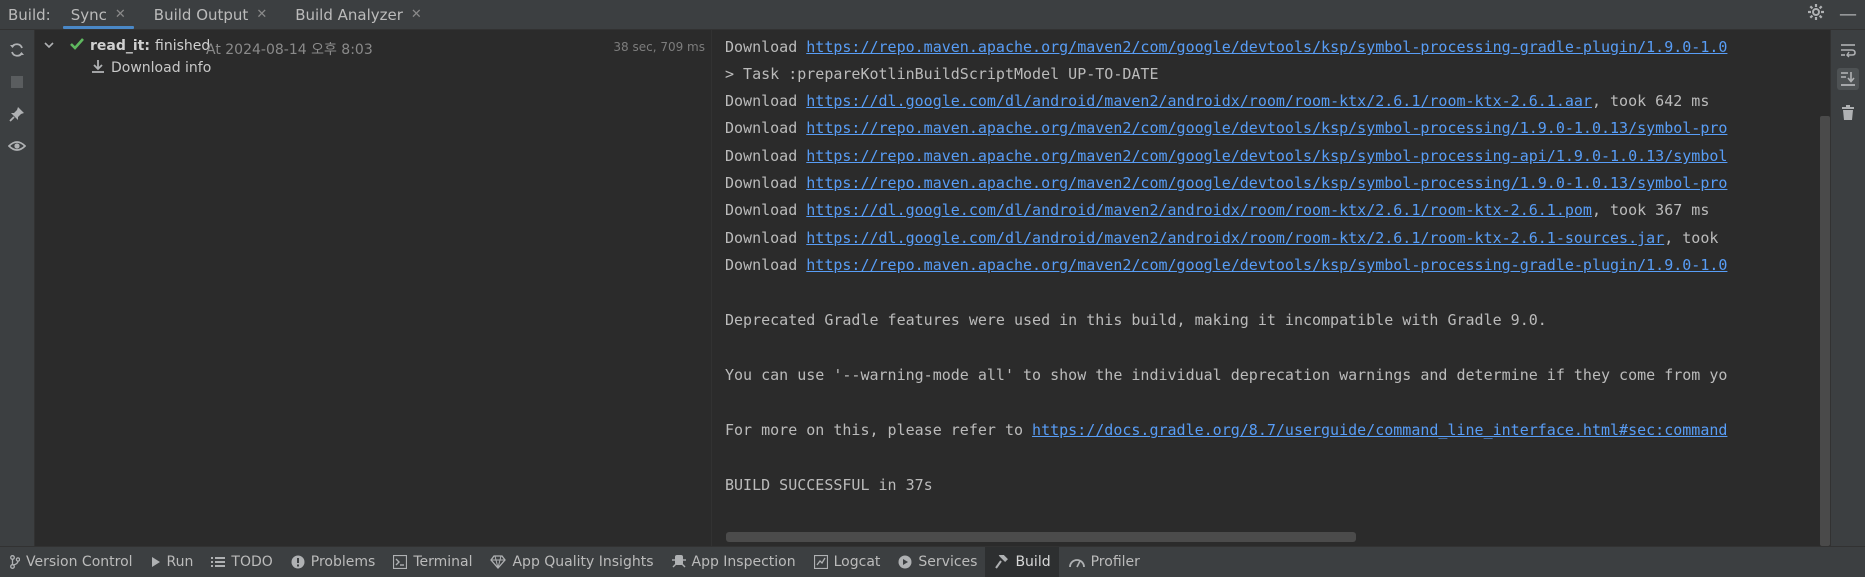  Describe the element at coordinates (88, 14) in the screenshot. I see `tab-sync-label: Sync` at that location.